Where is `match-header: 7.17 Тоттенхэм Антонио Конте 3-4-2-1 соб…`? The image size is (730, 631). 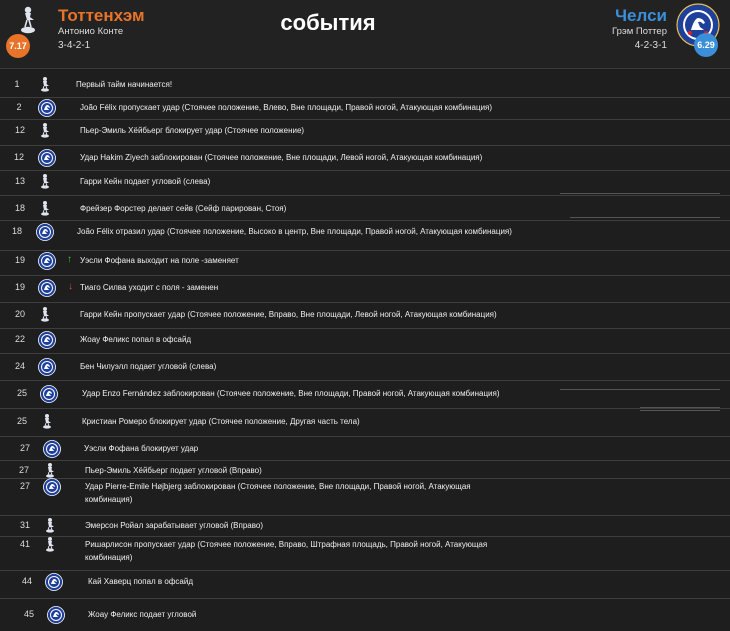 match-header: 7.17 Тоттенхэм Антонио Конте 3-4-2-1 соб… is located at coordinates (365, 34).